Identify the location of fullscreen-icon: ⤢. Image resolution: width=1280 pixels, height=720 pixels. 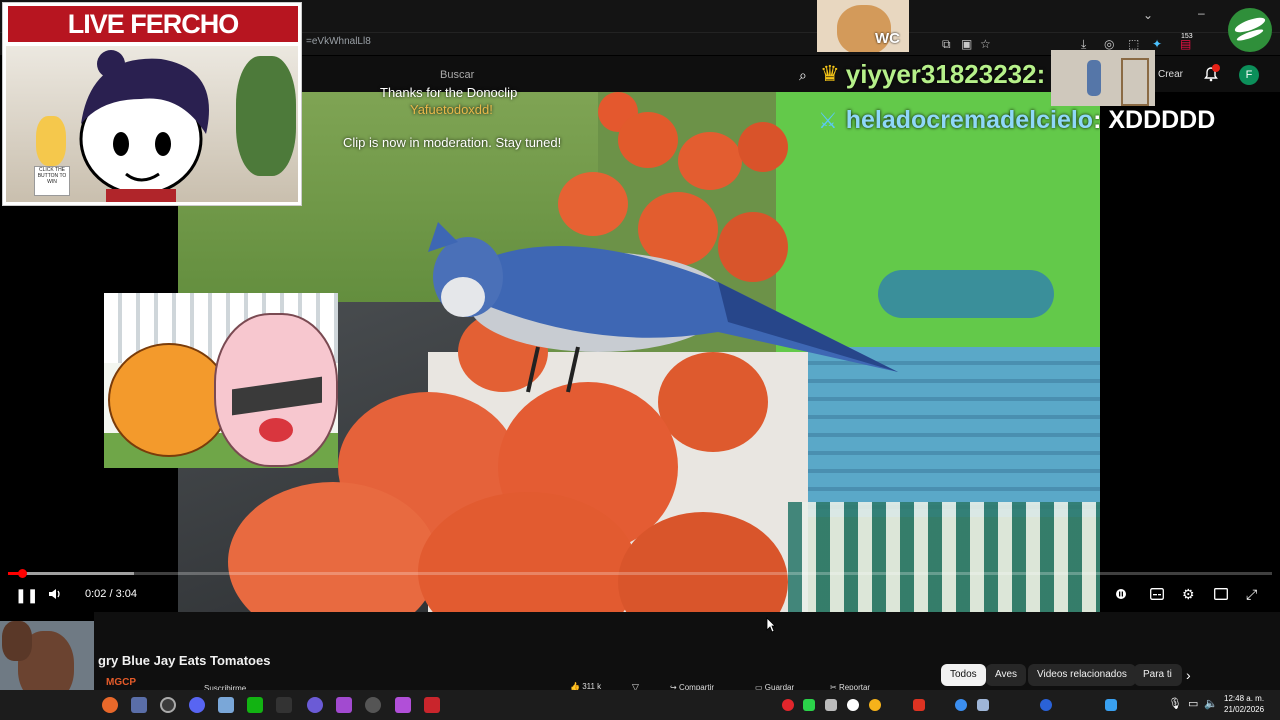
(1251, 594).